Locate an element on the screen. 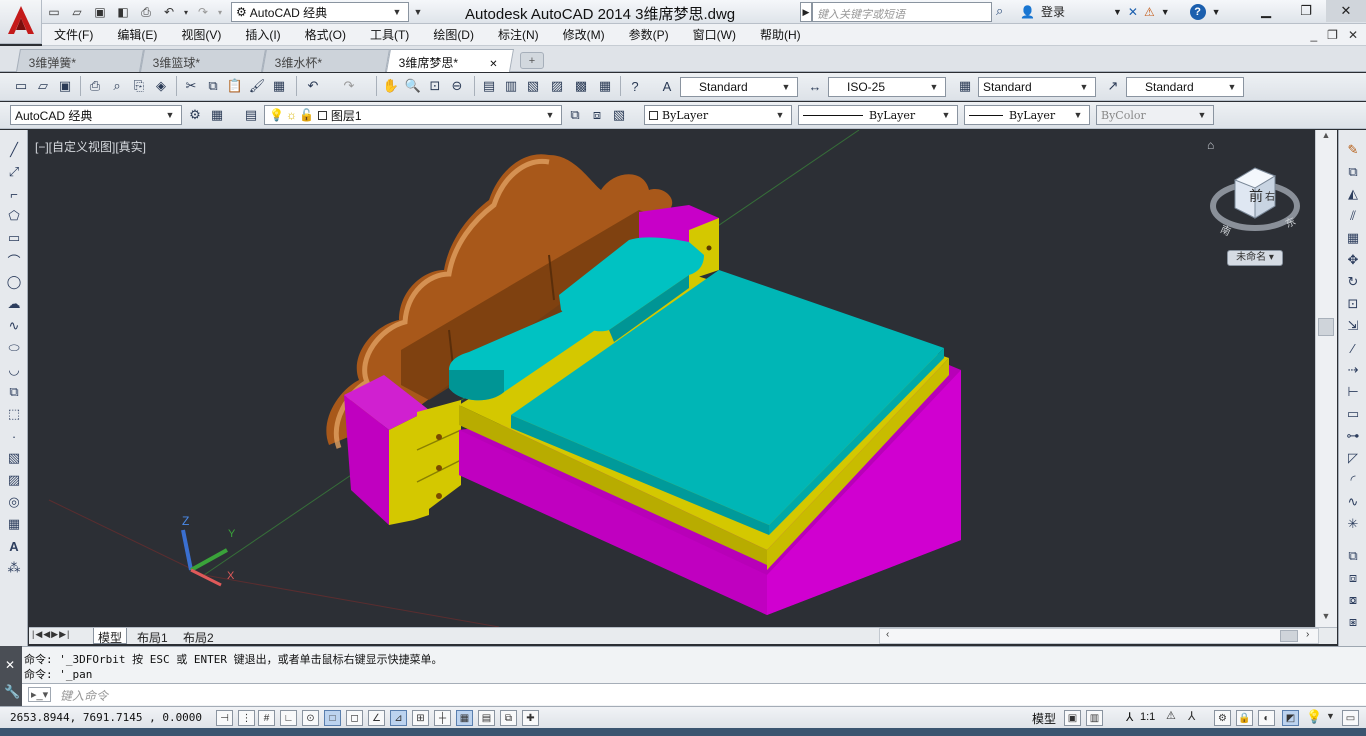  erase-icon: ✎ is located at coordinates (1353, 150).